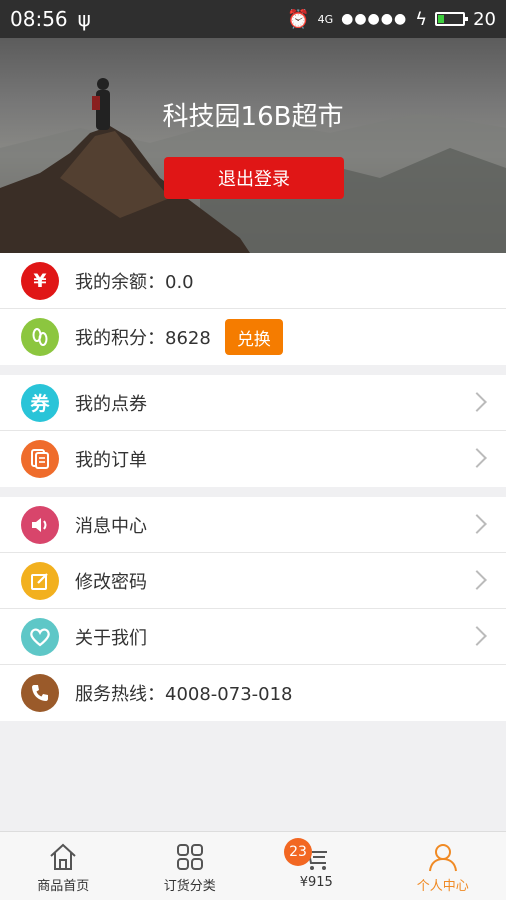 This screenshot has width=506, height=900. Describe the element at coordinates (63, 856) in the screenshot. I see `home-icon` at that location.